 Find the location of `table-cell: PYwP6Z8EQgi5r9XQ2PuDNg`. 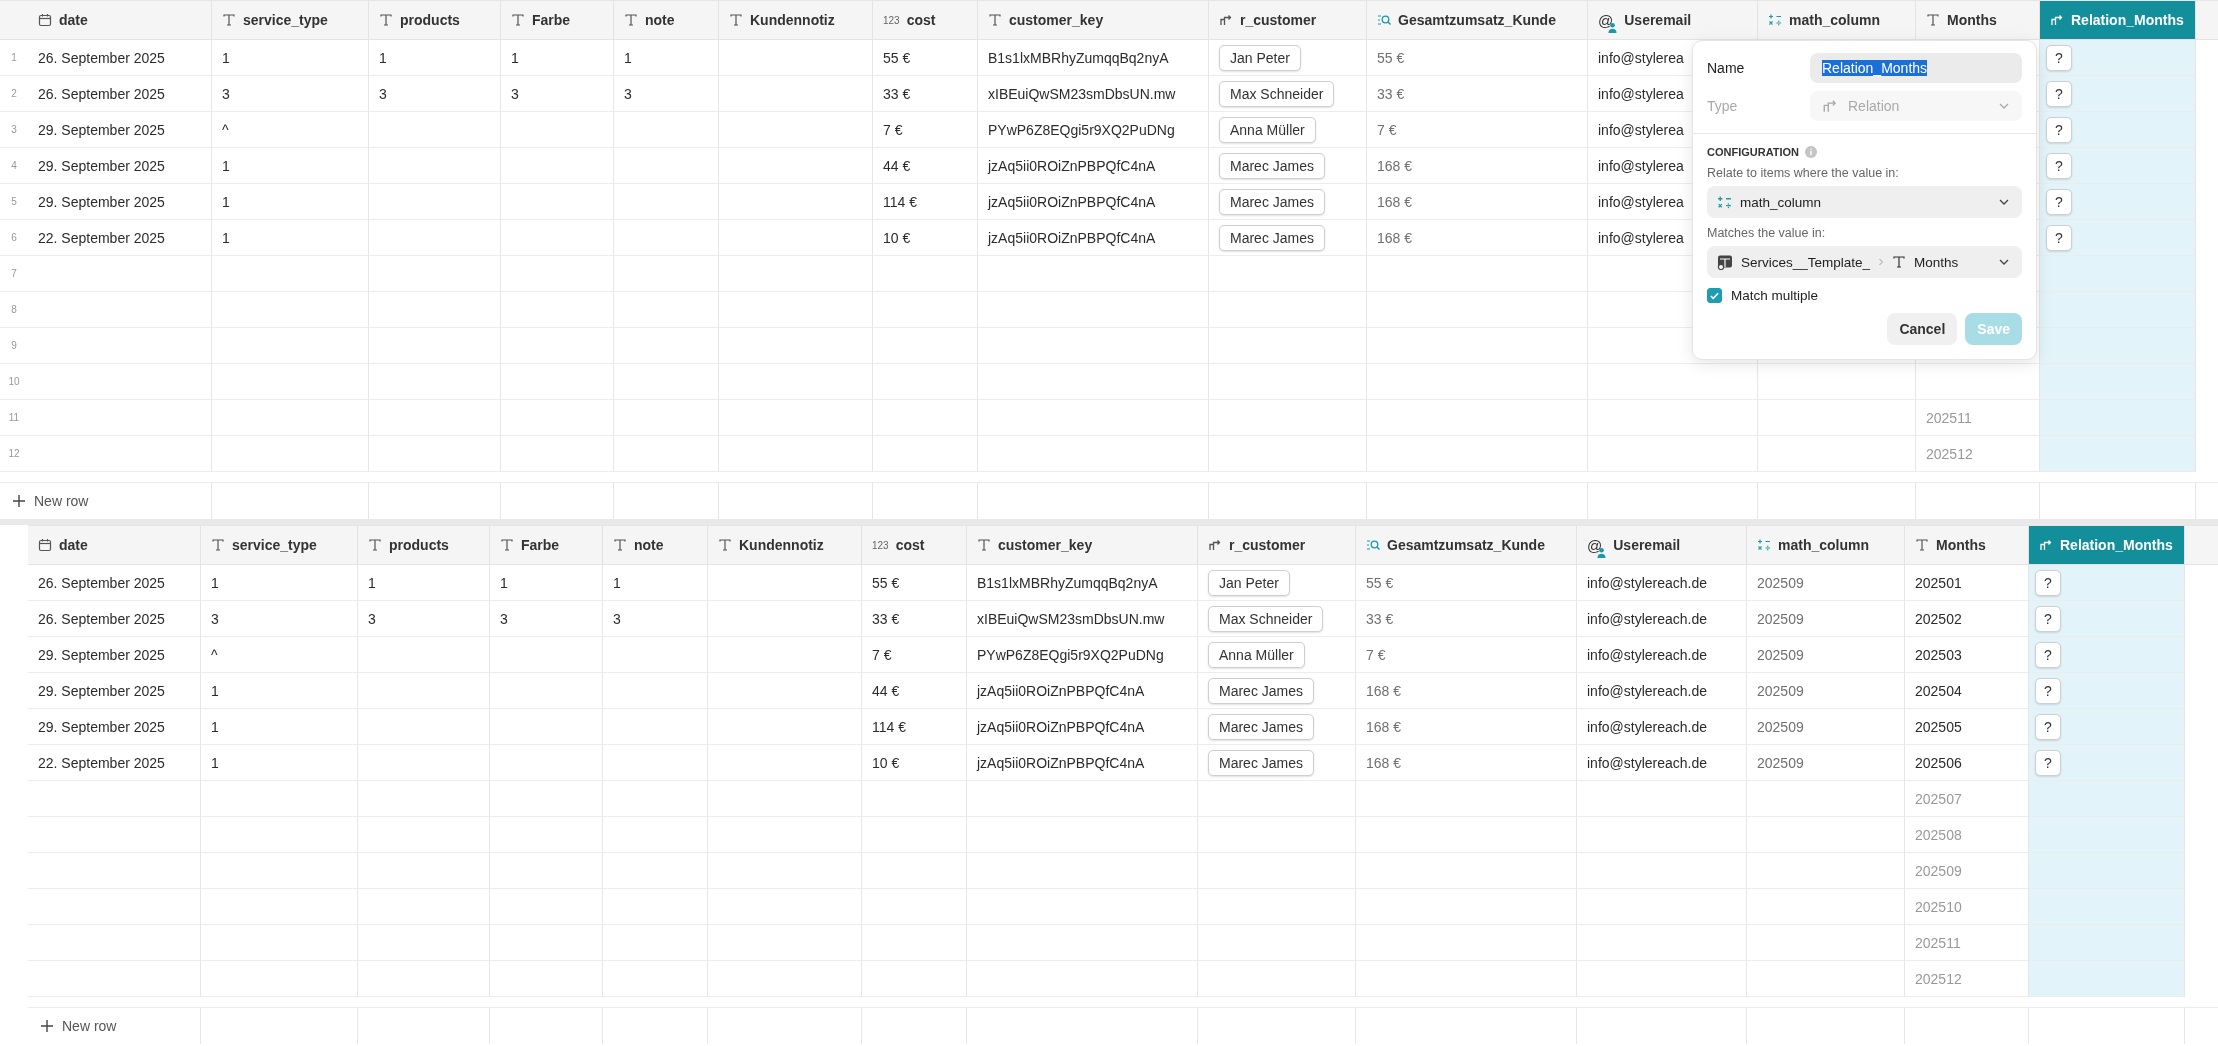

table-cell: PYwP6Z8EQgi5r9XQ2PuDNg is located at coordinates (1093, 130).